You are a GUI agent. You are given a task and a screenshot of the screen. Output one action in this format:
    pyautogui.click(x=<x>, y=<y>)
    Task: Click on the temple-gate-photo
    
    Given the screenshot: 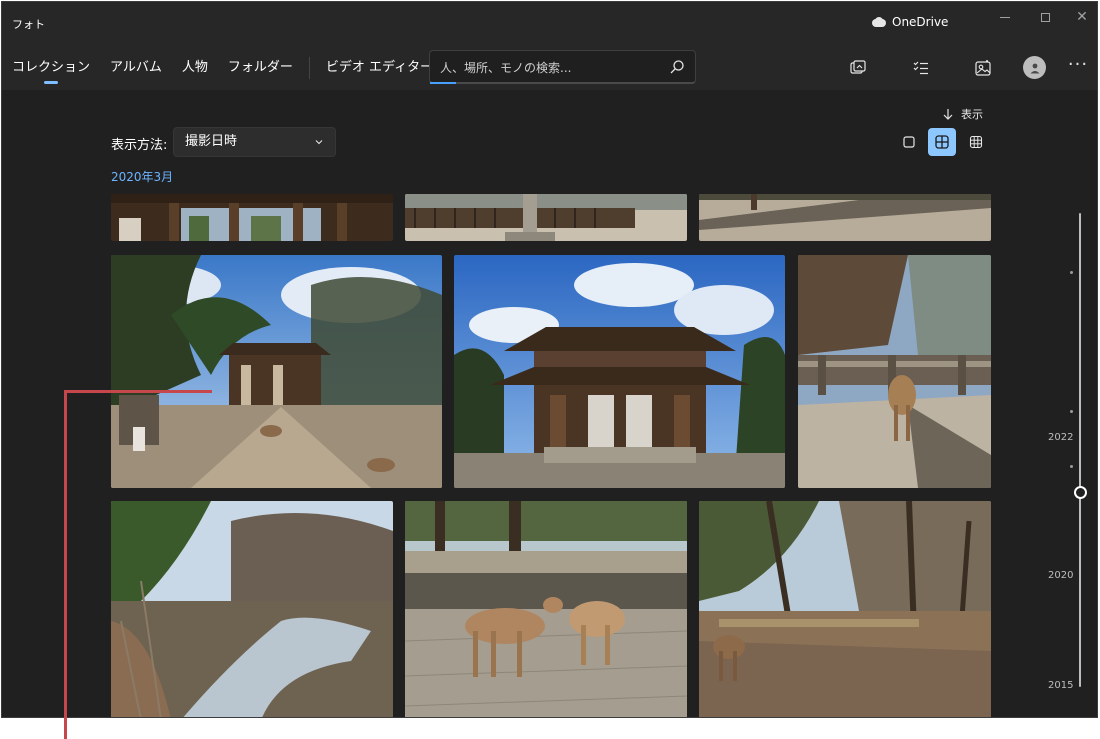 What is the action you would take?
    pyautogui.click(x=252, y=217)
    